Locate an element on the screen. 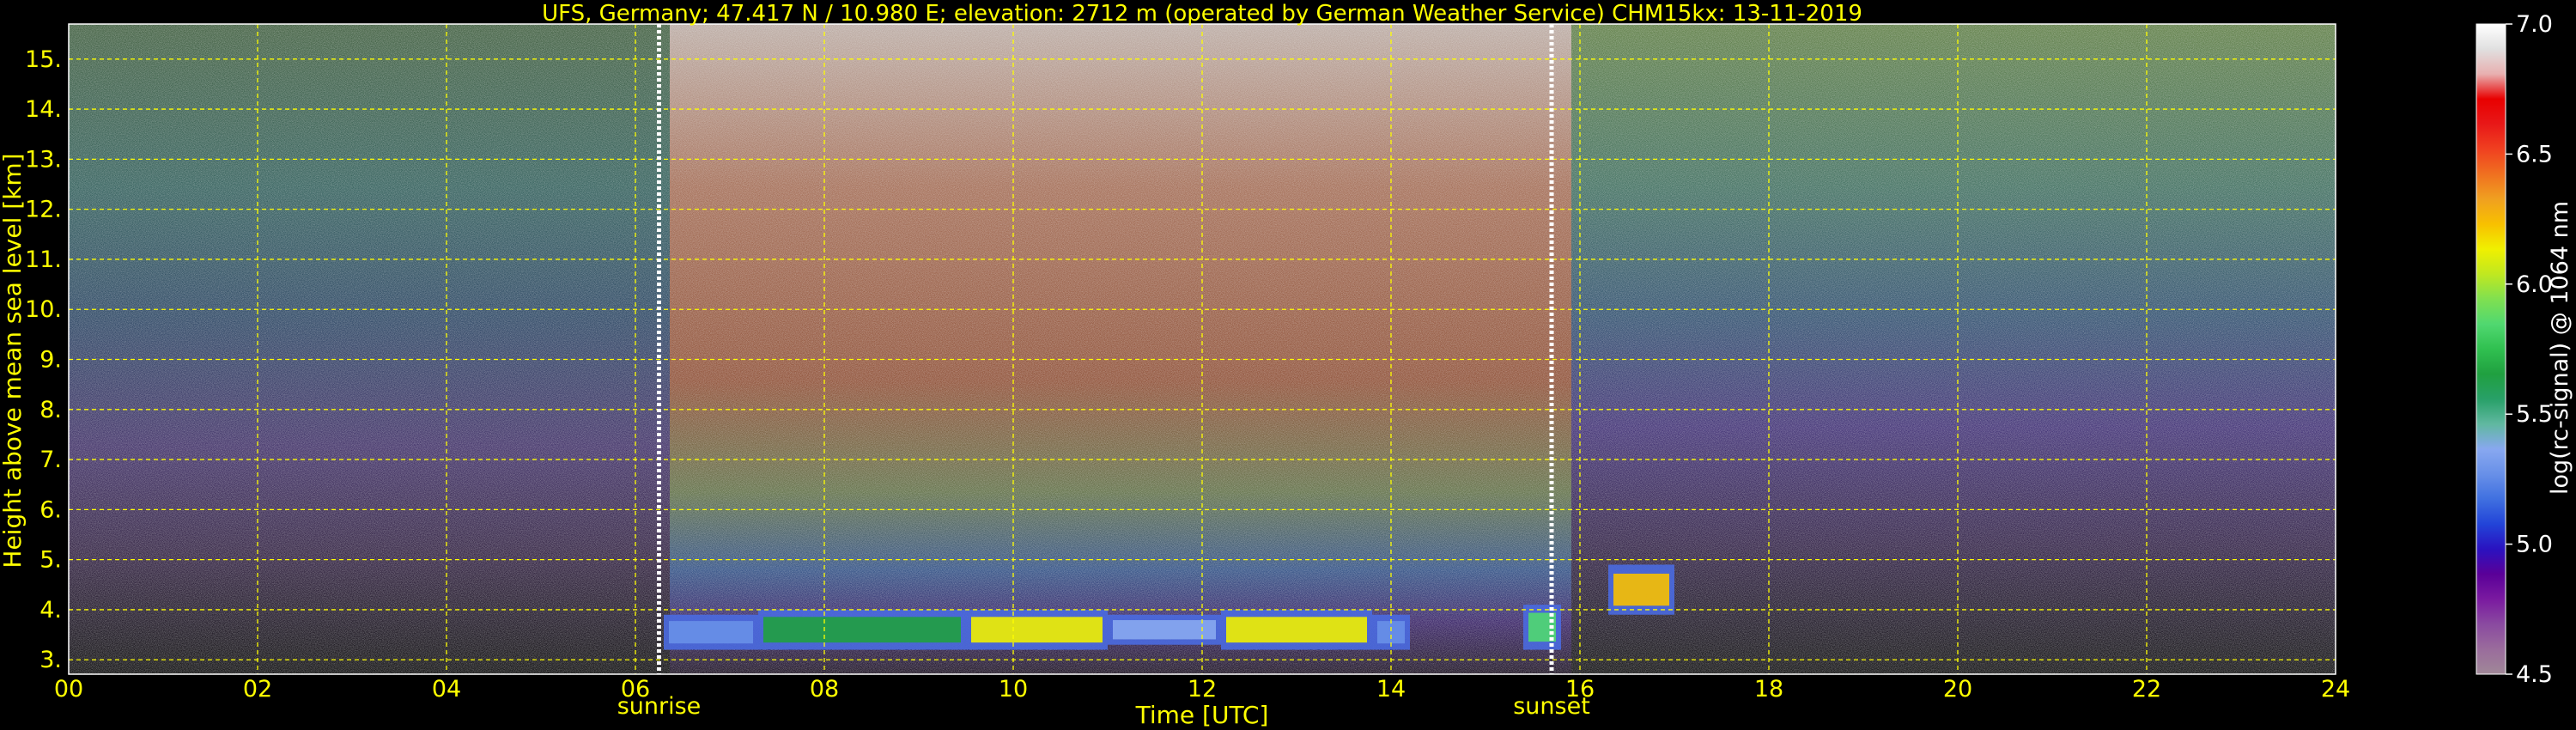  x-tick-labels: 00 02 04 06 08 10 12 14 16 18 20 22 24 is located at coordinates (1202, 689).